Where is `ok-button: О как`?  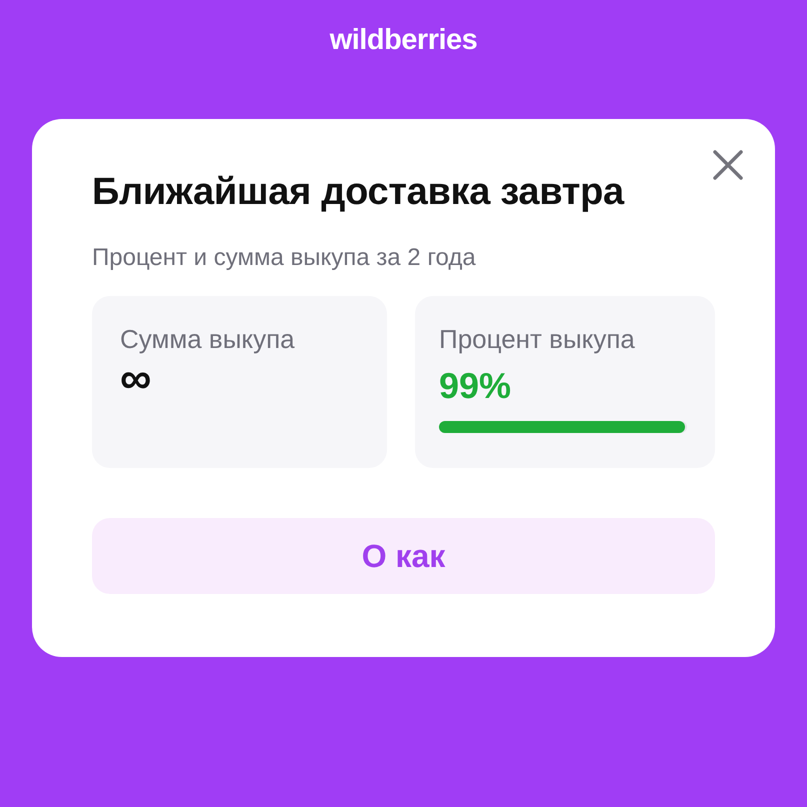
ok-button: О как is located at coordinates (403, 556).